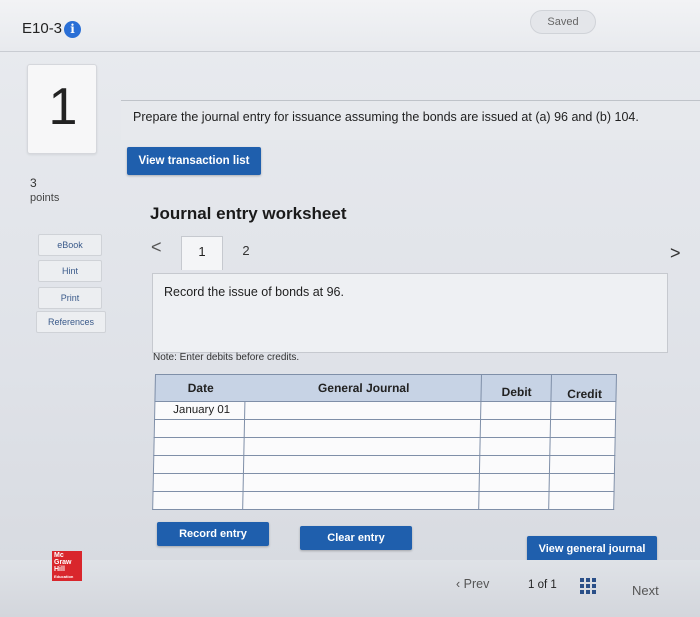 This screenshot has width=700, height=617. Describe the element at coordinates (70, 245) in the screenshot. I see `sidebar-item-ebook: eBook` at that location.